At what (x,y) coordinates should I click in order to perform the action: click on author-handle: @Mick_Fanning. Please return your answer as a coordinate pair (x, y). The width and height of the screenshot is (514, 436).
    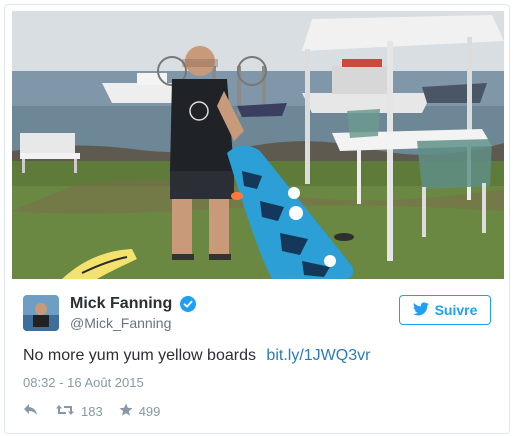
    Looking at the image, I should click on (120, 323).